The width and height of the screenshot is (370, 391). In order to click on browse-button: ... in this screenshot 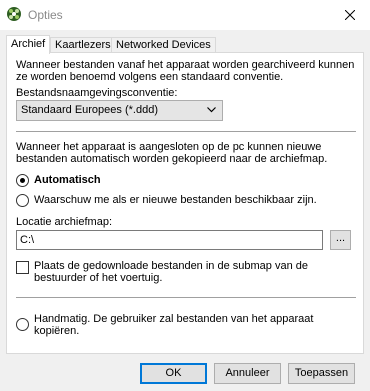, I will do `click(340, 240)`.